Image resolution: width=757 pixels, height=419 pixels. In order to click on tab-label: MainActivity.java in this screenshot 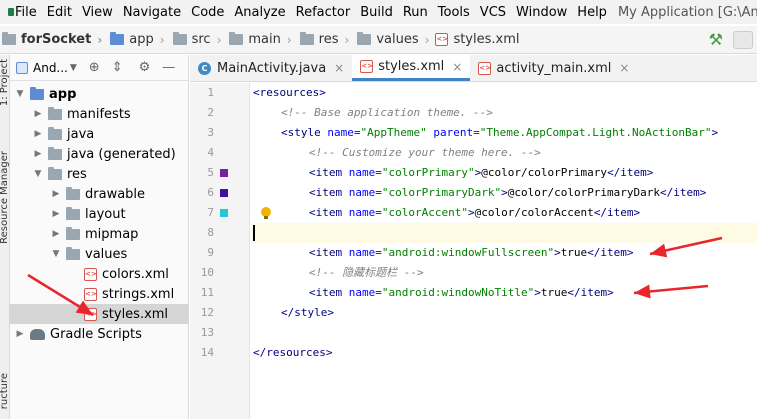, I will do `click(272, 68)`.